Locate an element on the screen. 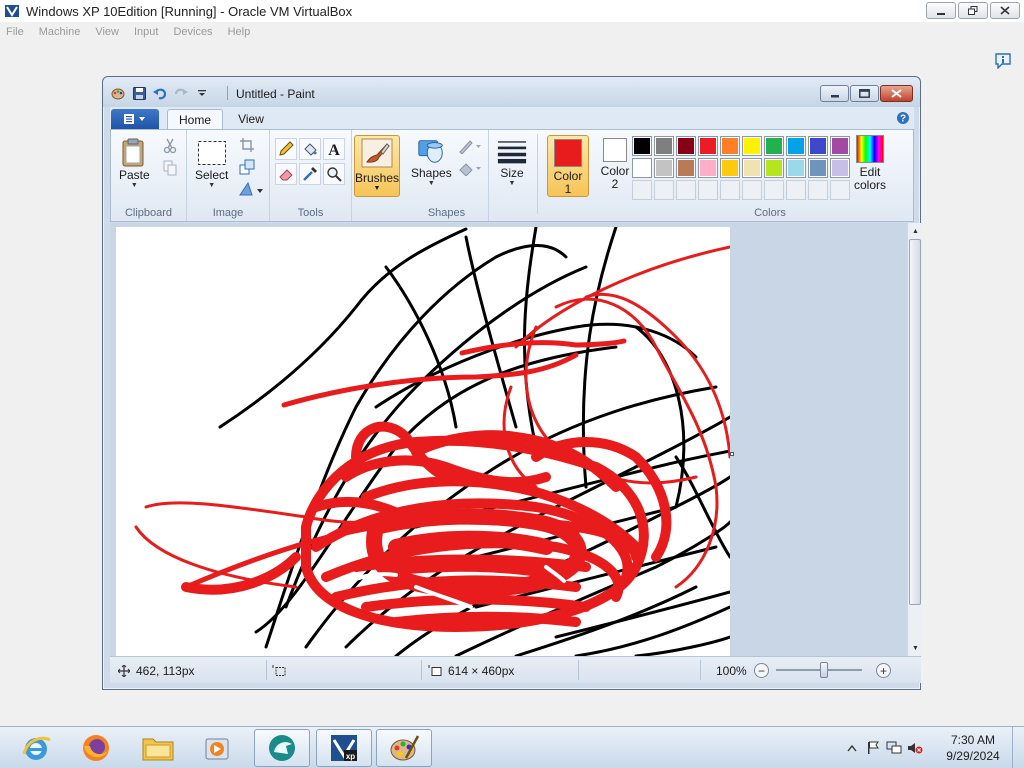  vertical-scrollbar: ▲ ▼ is located at coordinates (914, 439).